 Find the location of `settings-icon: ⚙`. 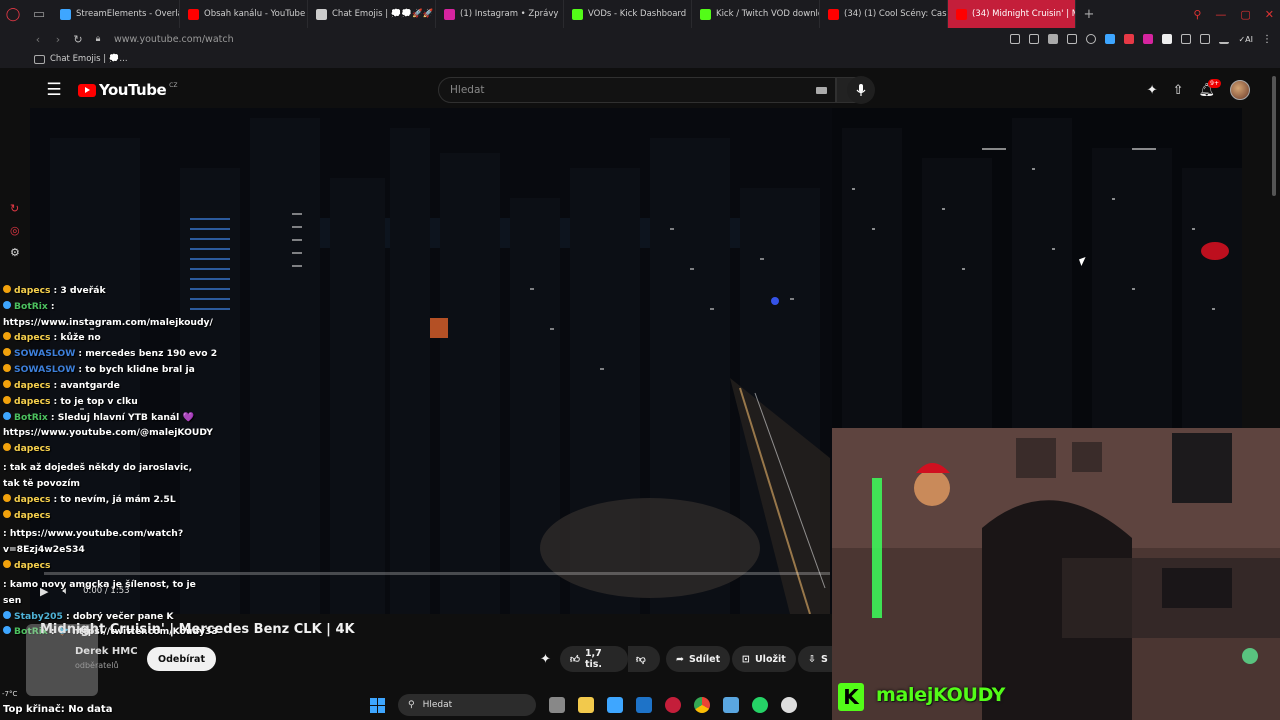

settings-icon: ⚙ is located at coordinates (15, 252).